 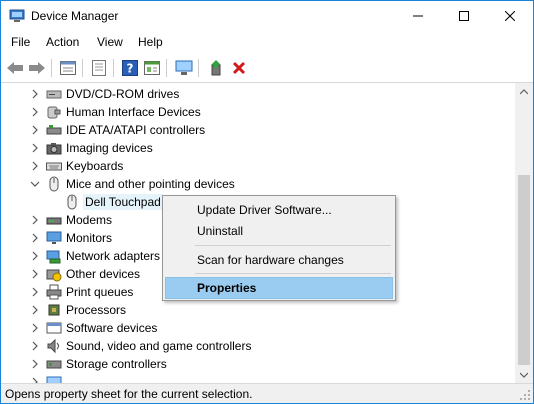 I want to click on tree-label: Processors, so click(x=96, y=310).